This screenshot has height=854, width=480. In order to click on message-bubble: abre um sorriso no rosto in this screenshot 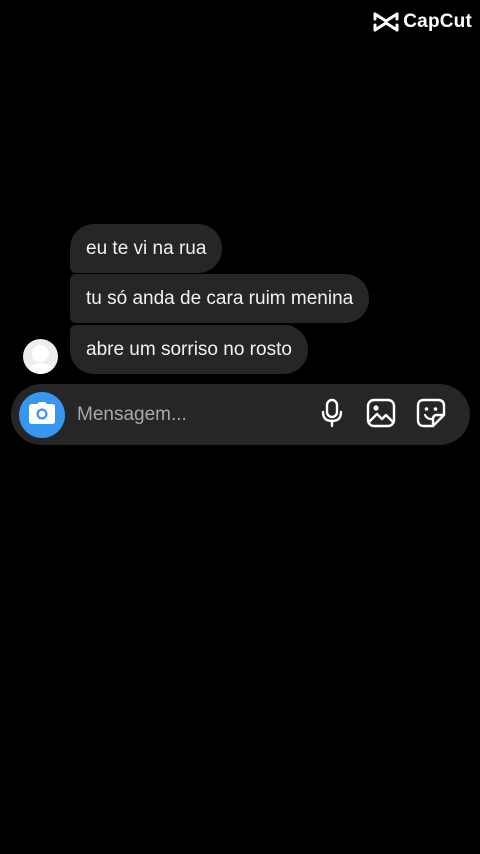, I will do `click(189, 349)`.